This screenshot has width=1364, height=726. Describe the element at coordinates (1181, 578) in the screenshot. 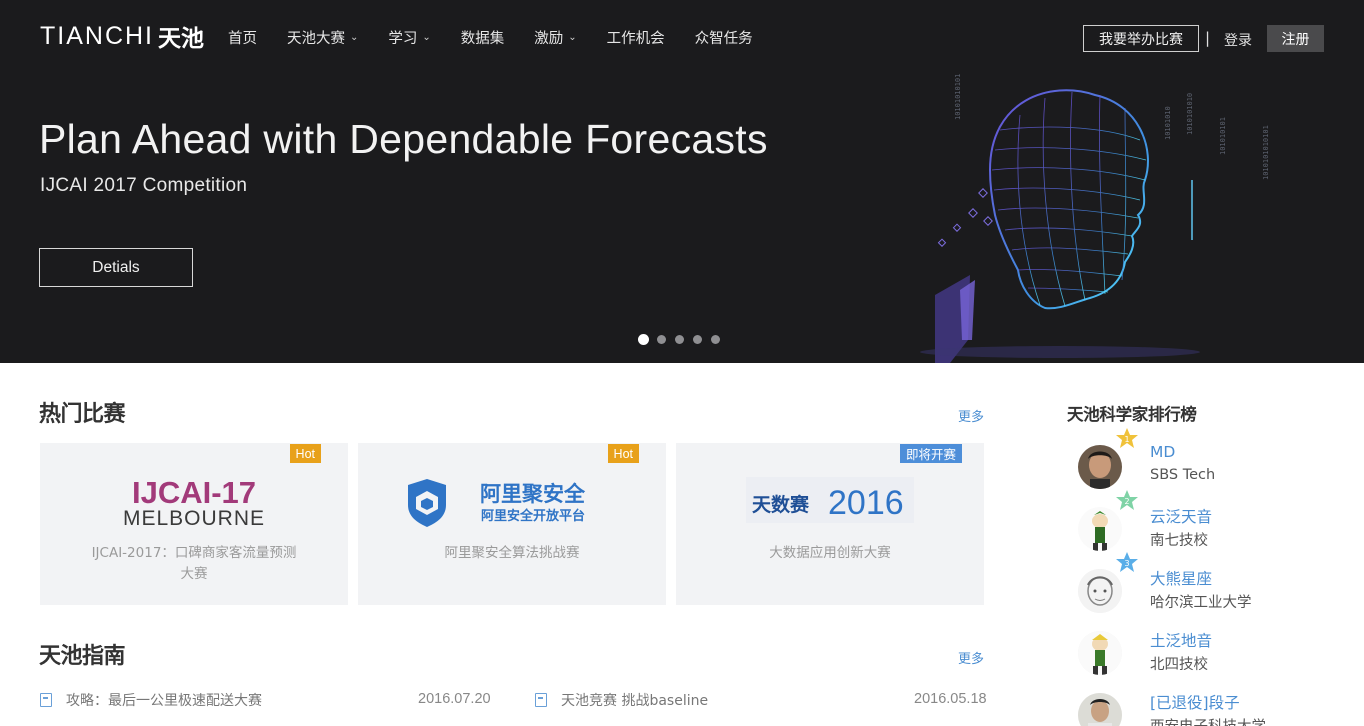

I see `ranking-user-name: 大熊星座` at that location.